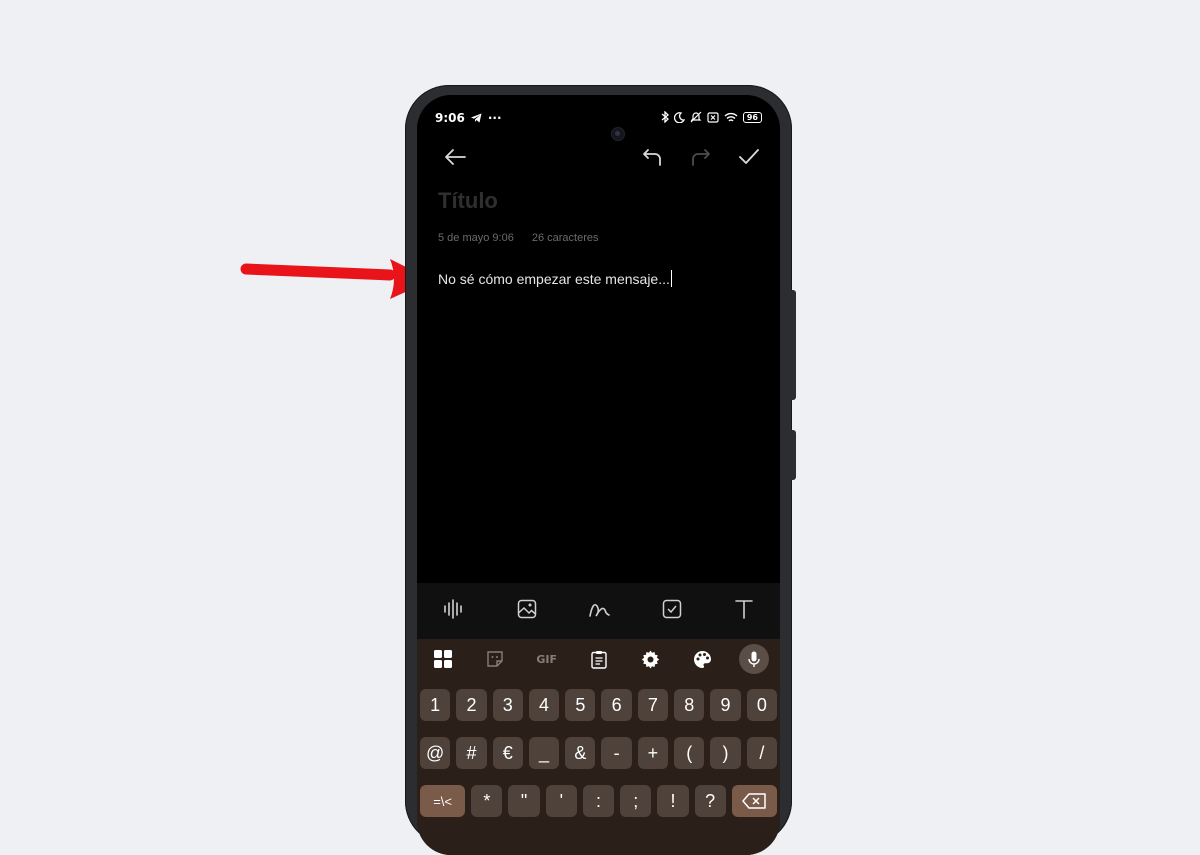 The width and height of the screenshot is (1200, 855). What do you see at coordinates (725, 753) in the screenshot?
I see `key-close-paren: )` at bounding box center [725, 753].